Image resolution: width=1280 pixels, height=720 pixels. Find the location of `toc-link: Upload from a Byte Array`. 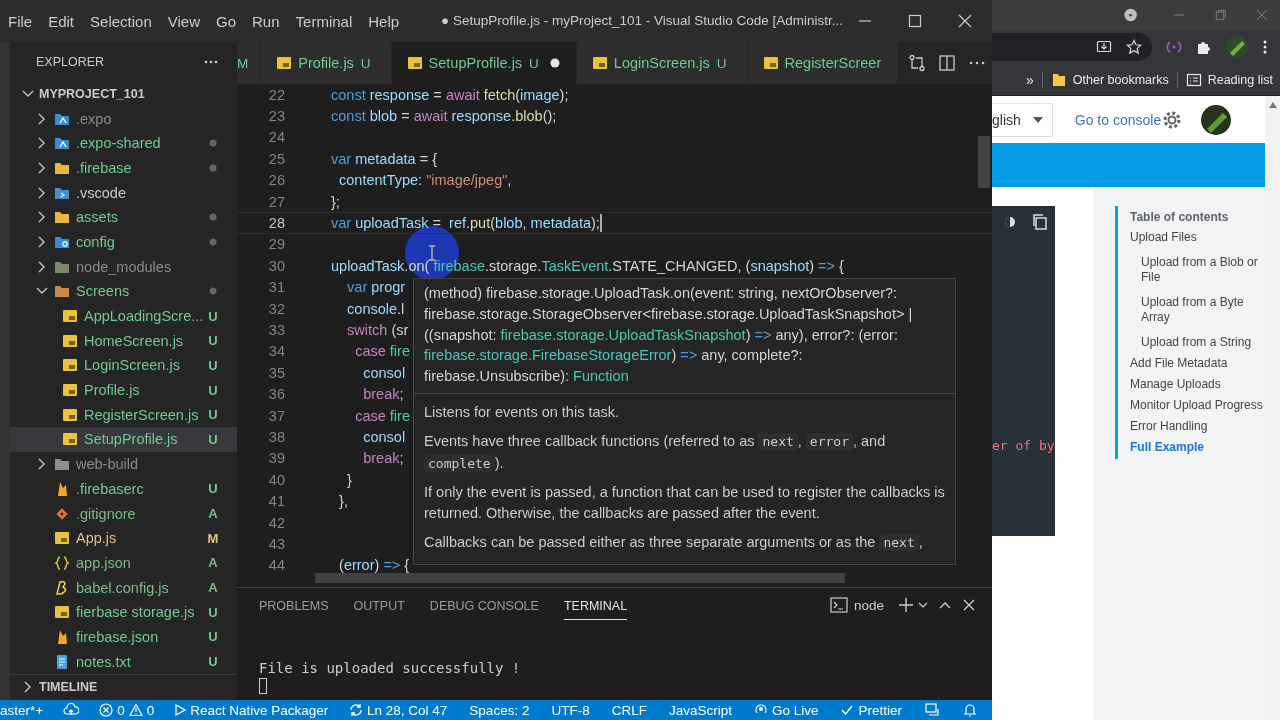

toc-link: Upload from a Byte Array is located at coordinates (1197, 310).